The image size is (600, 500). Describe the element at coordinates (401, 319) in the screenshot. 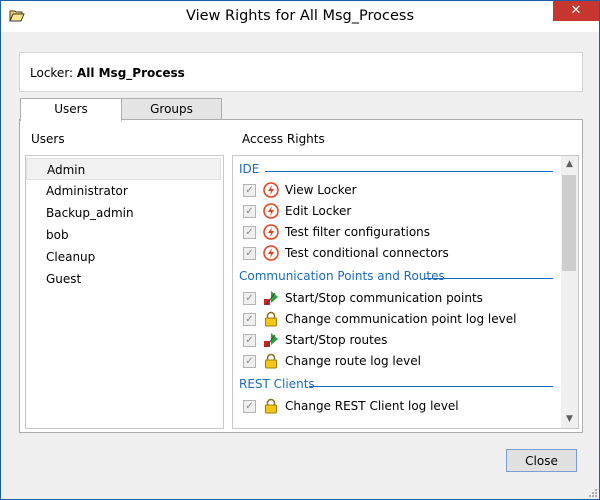

I see `right-label: Change communication point log level` at that location.